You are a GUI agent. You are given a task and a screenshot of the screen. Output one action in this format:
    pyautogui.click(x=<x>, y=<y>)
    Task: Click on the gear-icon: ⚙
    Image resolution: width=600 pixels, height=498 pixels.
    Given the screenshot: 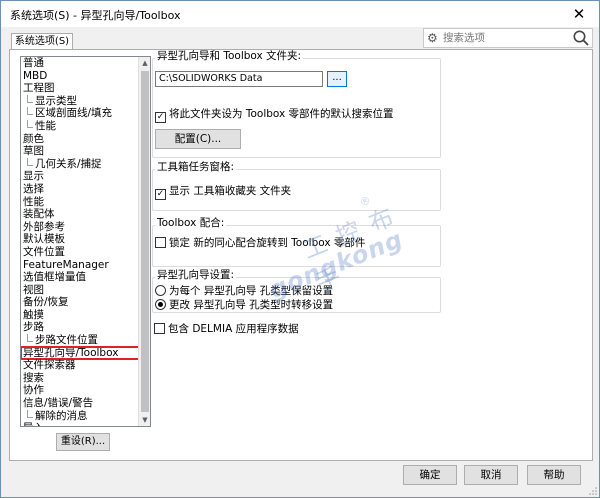 What is the action you would take?
    pyautogui.click(x=432, y=38)
    